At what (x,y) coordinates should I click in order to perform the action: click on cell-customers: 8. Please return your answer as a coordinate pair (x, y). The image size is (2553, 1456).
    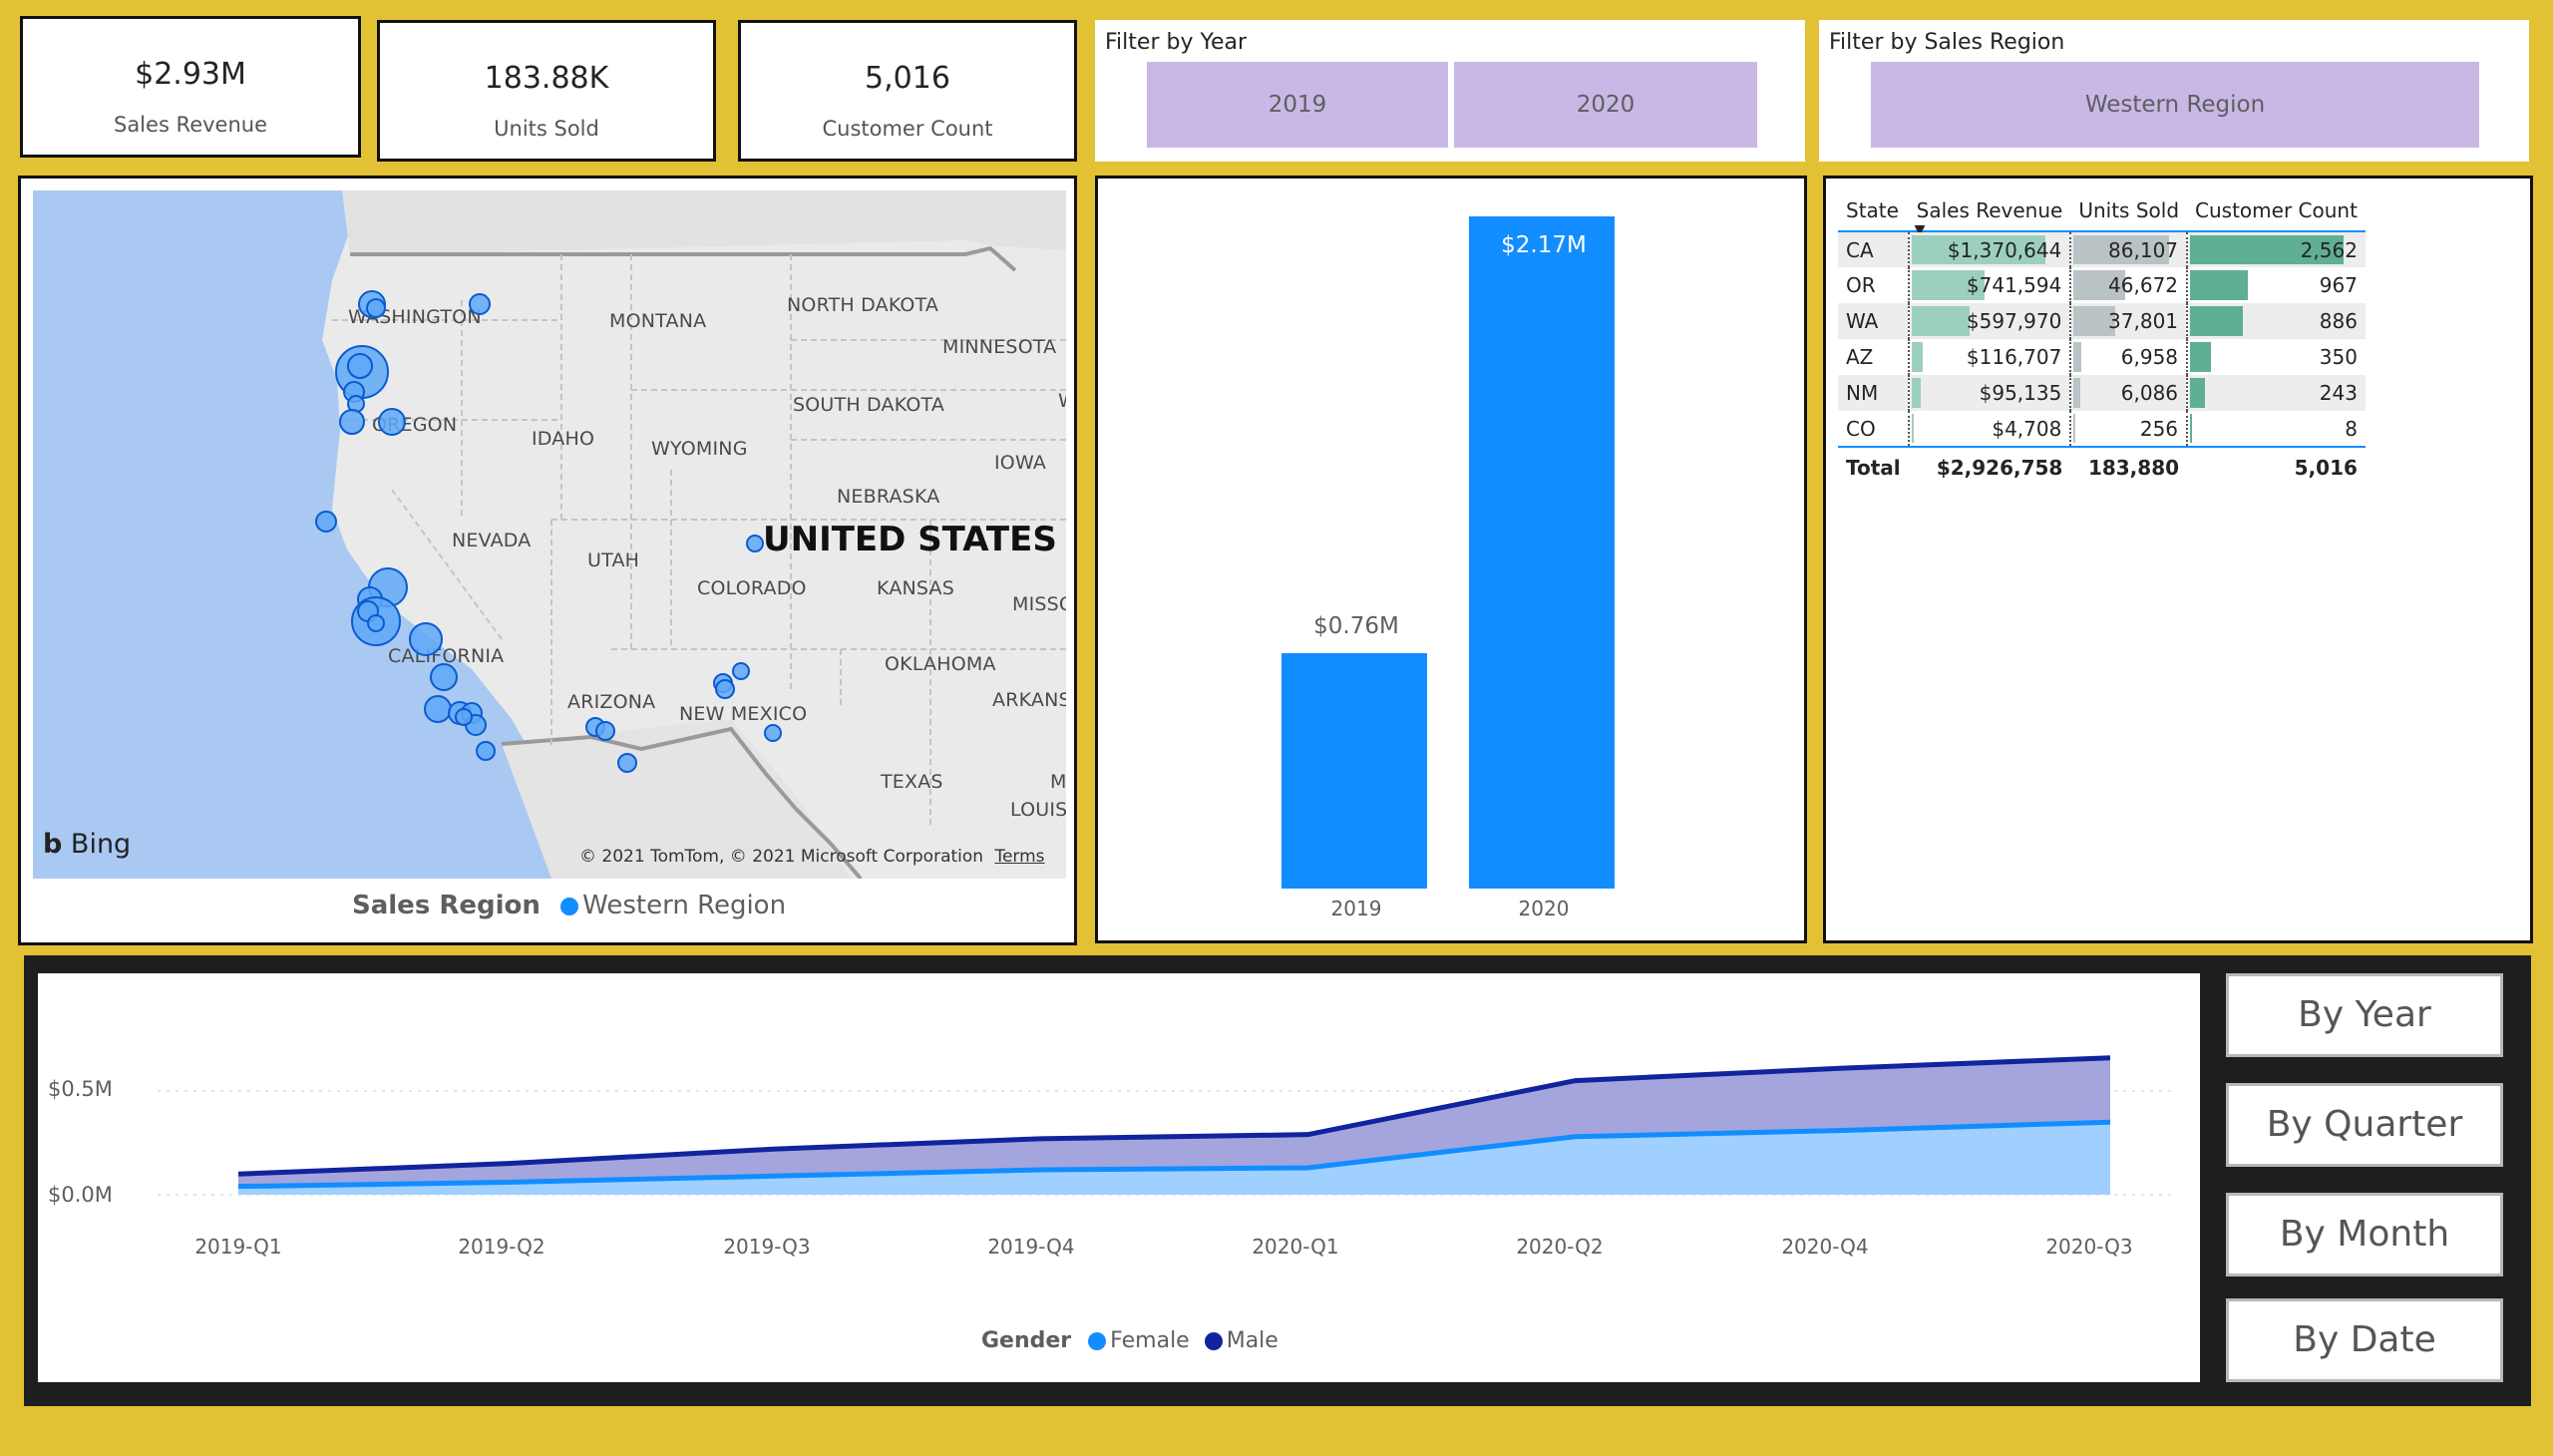
    Looking at the image, I should click on (2276, 429).